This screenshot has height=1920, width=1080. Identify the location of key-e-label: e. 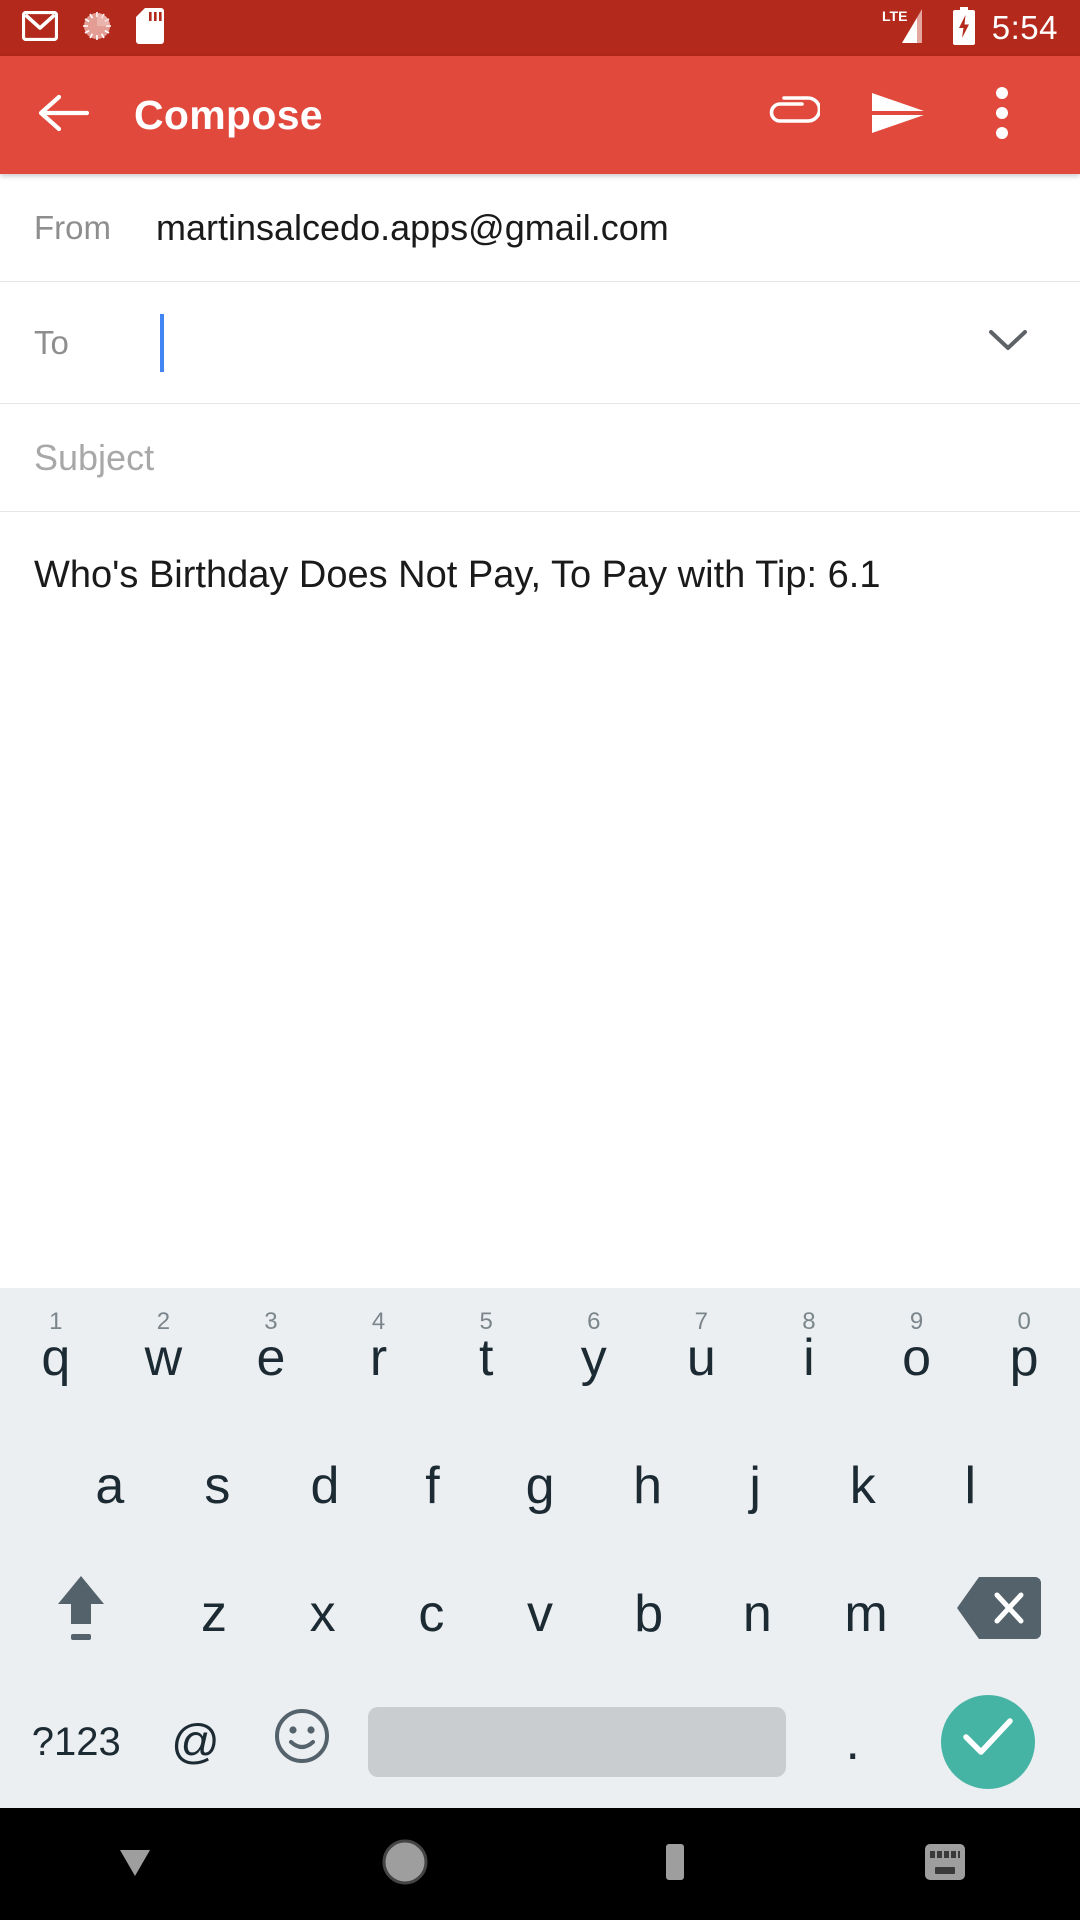
(271, 1358).